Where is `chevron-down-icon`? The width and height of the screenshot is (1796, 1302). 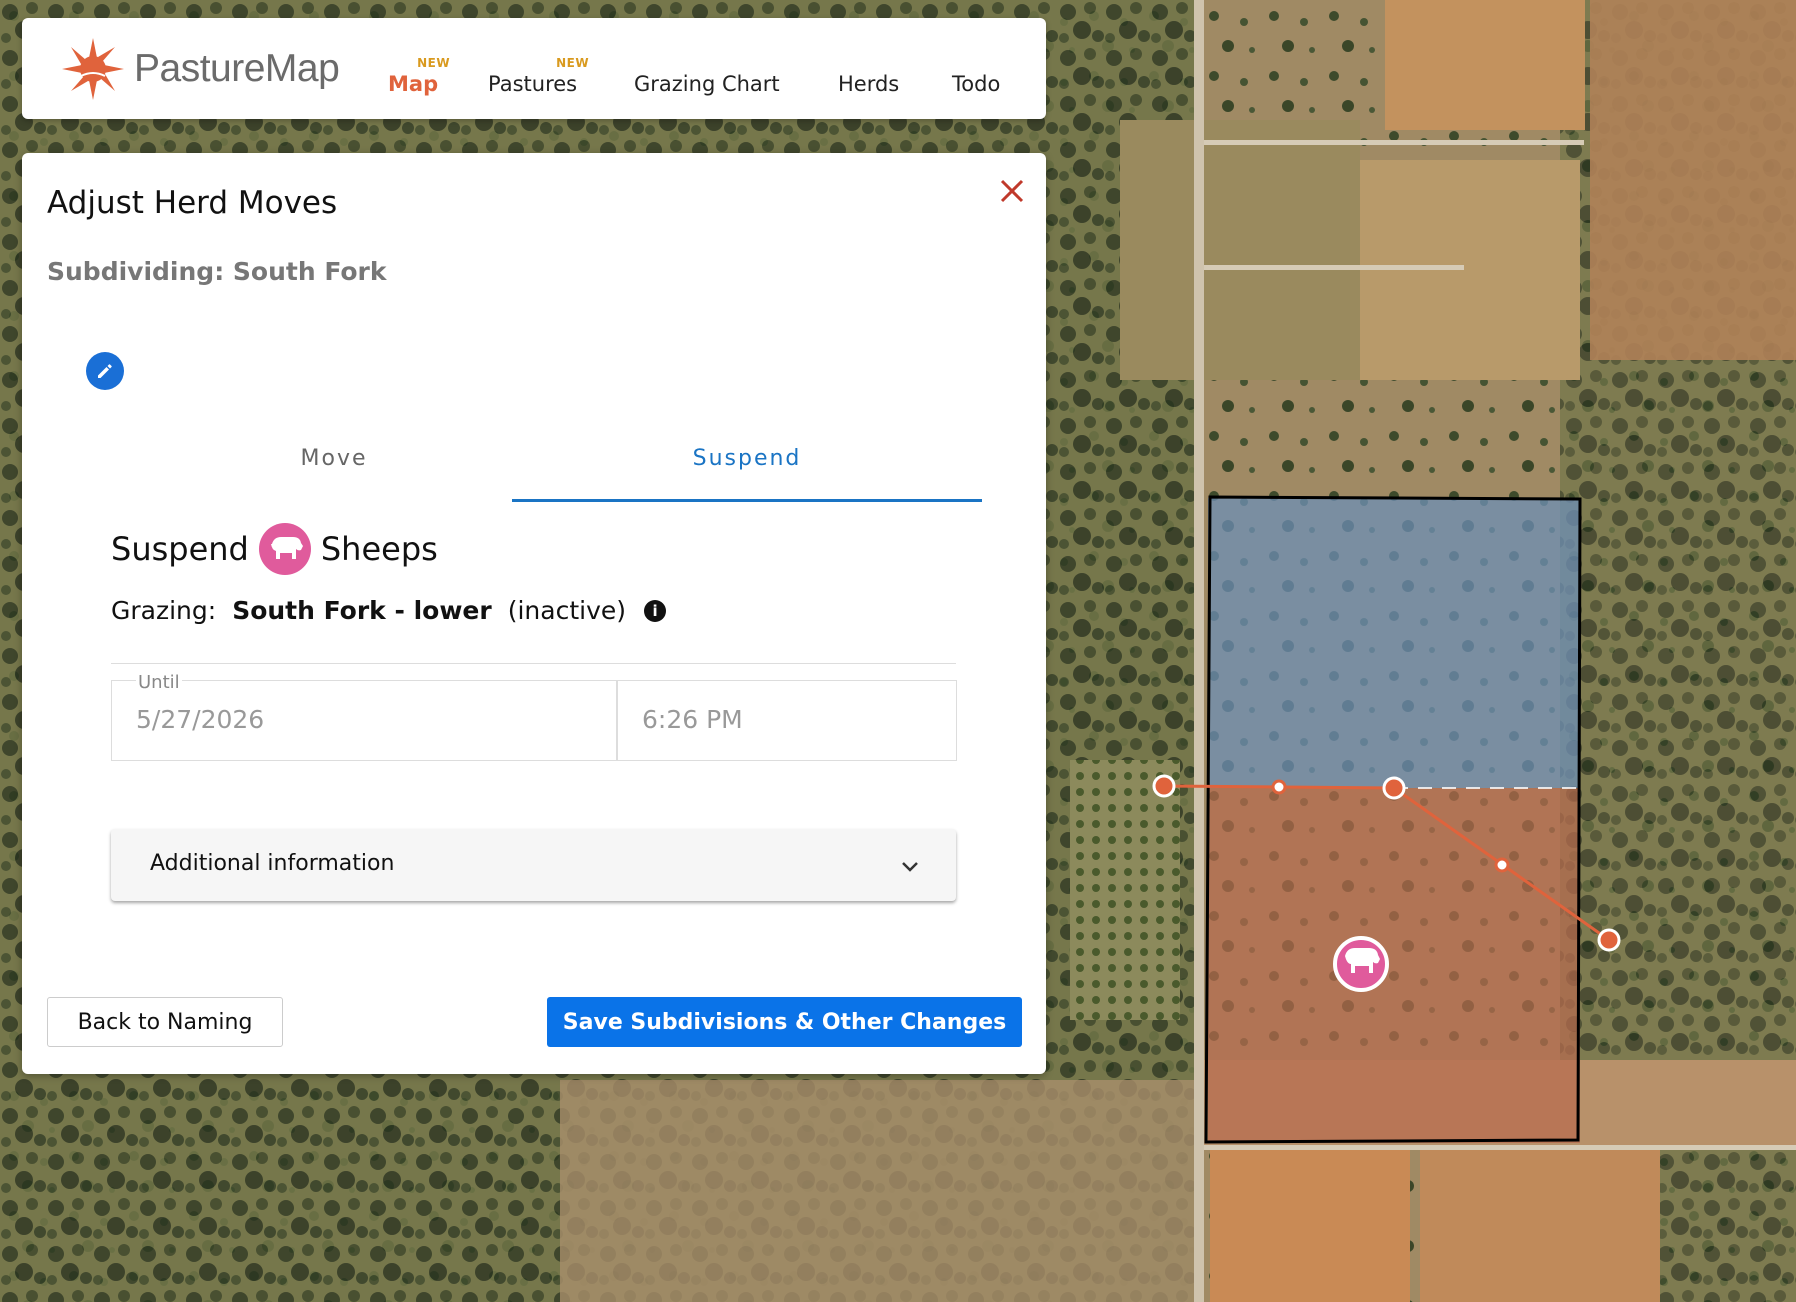
chevron-down-icon is located at coordinates (910, 867).